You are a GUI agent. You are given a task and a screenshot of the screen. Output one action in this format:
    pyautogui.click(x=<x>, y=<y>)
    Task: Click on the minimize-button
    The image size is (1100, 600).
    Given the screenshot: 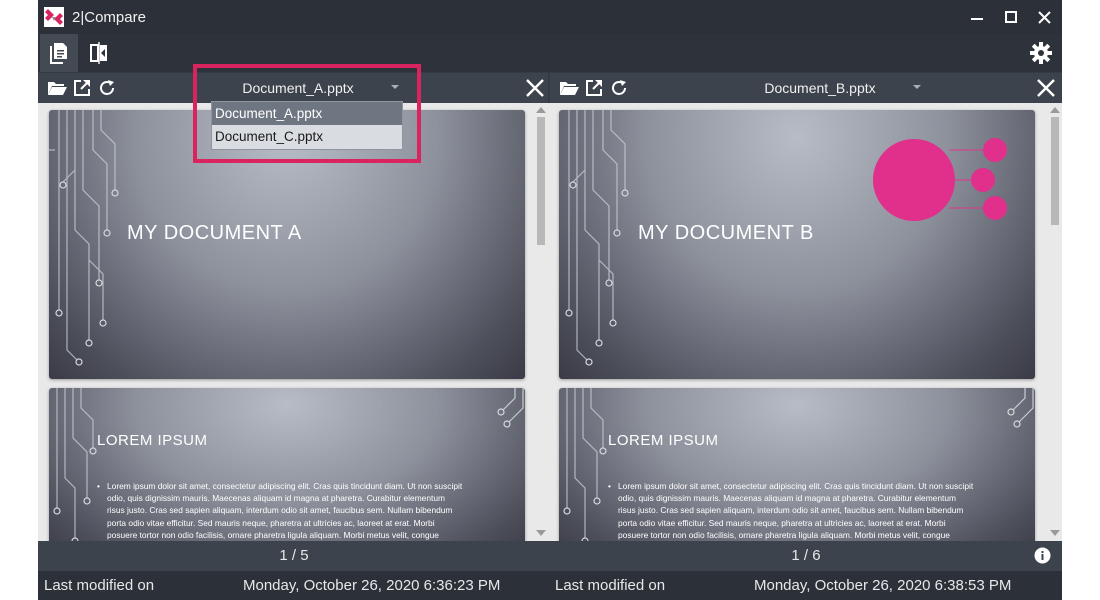 What is the action you would take?
    pyautogui.click(x=977, y=17)
    